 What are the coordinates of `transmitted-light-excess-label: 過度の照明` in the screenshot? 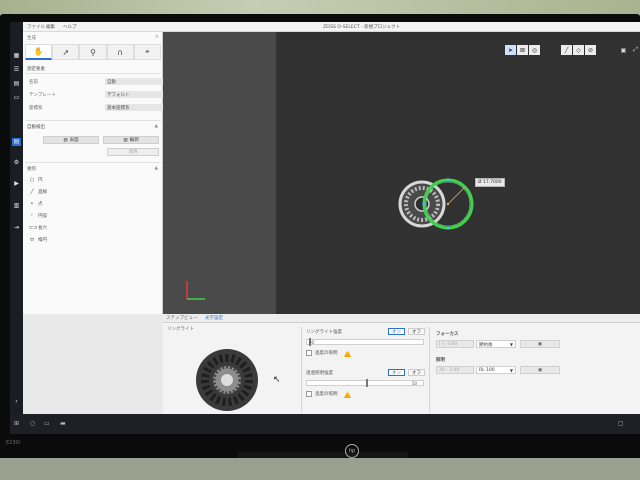 It's located at (326, 394).